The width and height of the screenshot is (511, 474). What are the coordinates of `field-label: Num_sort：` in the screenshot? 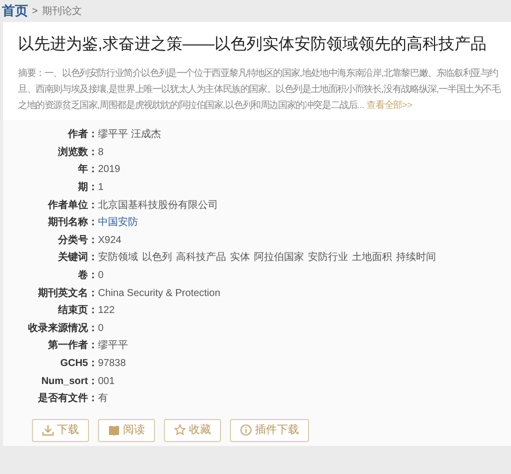 It's located at (69, 381).